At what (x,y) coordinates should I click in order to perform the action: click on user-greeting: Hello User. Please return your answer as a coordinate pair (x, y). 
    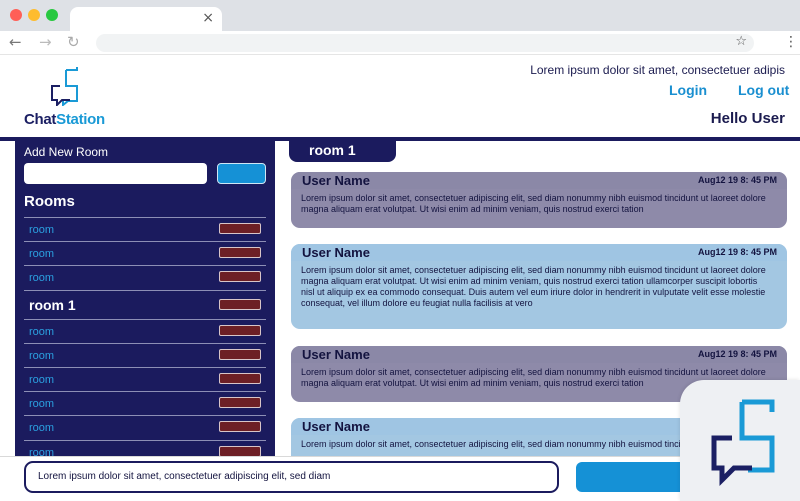
    Looking at the image, I should click on (747, 118).